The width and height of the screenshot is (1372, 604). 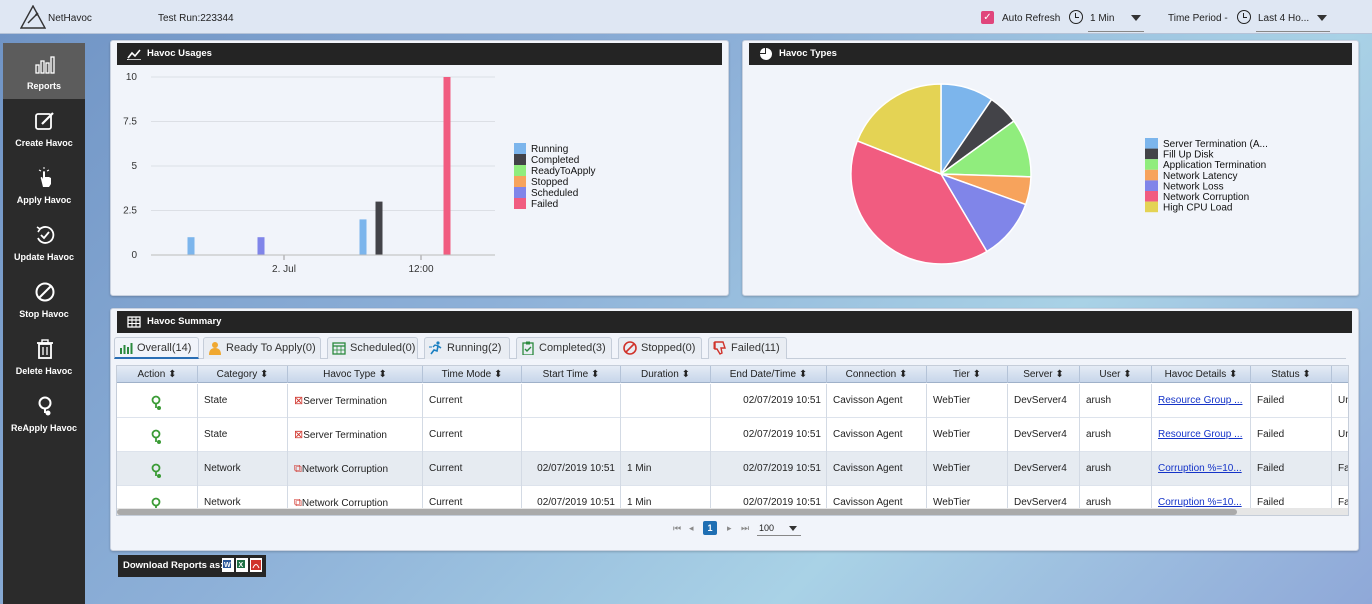 I want to click on extra-cell: Un, so click(x=1340, y=435).